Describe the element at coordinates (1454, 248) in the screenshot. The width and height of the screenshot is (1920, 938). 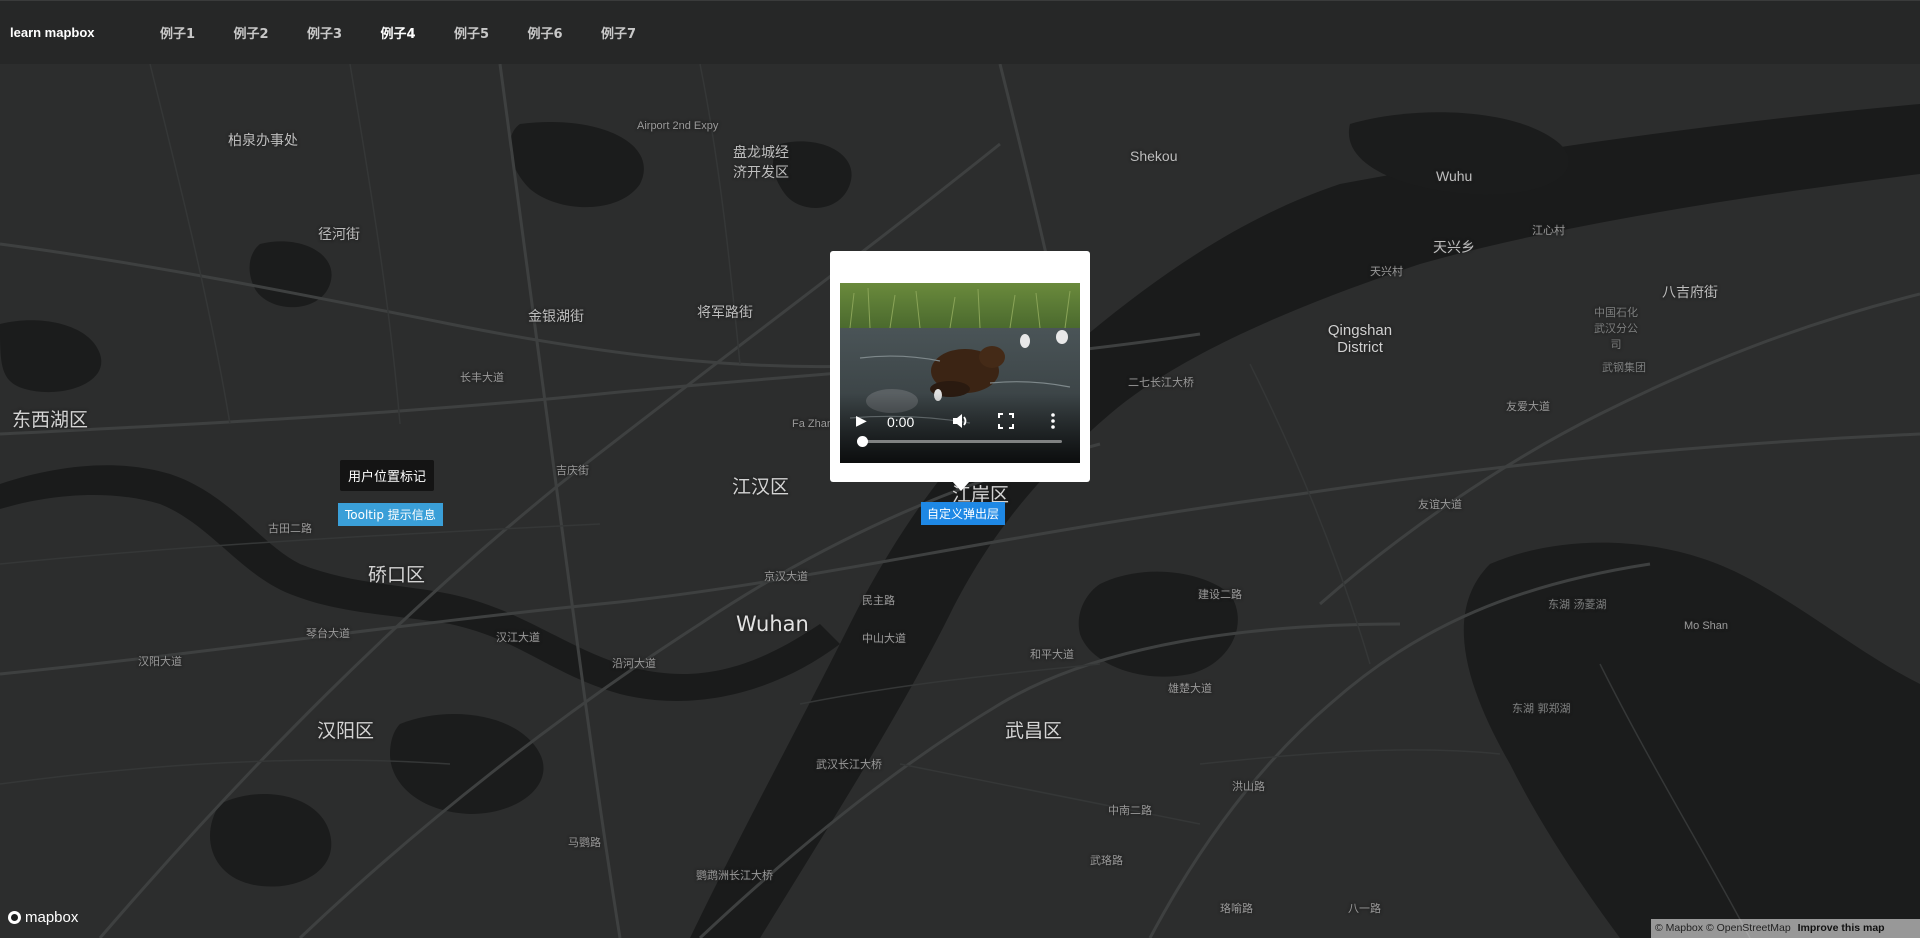
I see `place-label-tianxing: 天兴乡` at that location.